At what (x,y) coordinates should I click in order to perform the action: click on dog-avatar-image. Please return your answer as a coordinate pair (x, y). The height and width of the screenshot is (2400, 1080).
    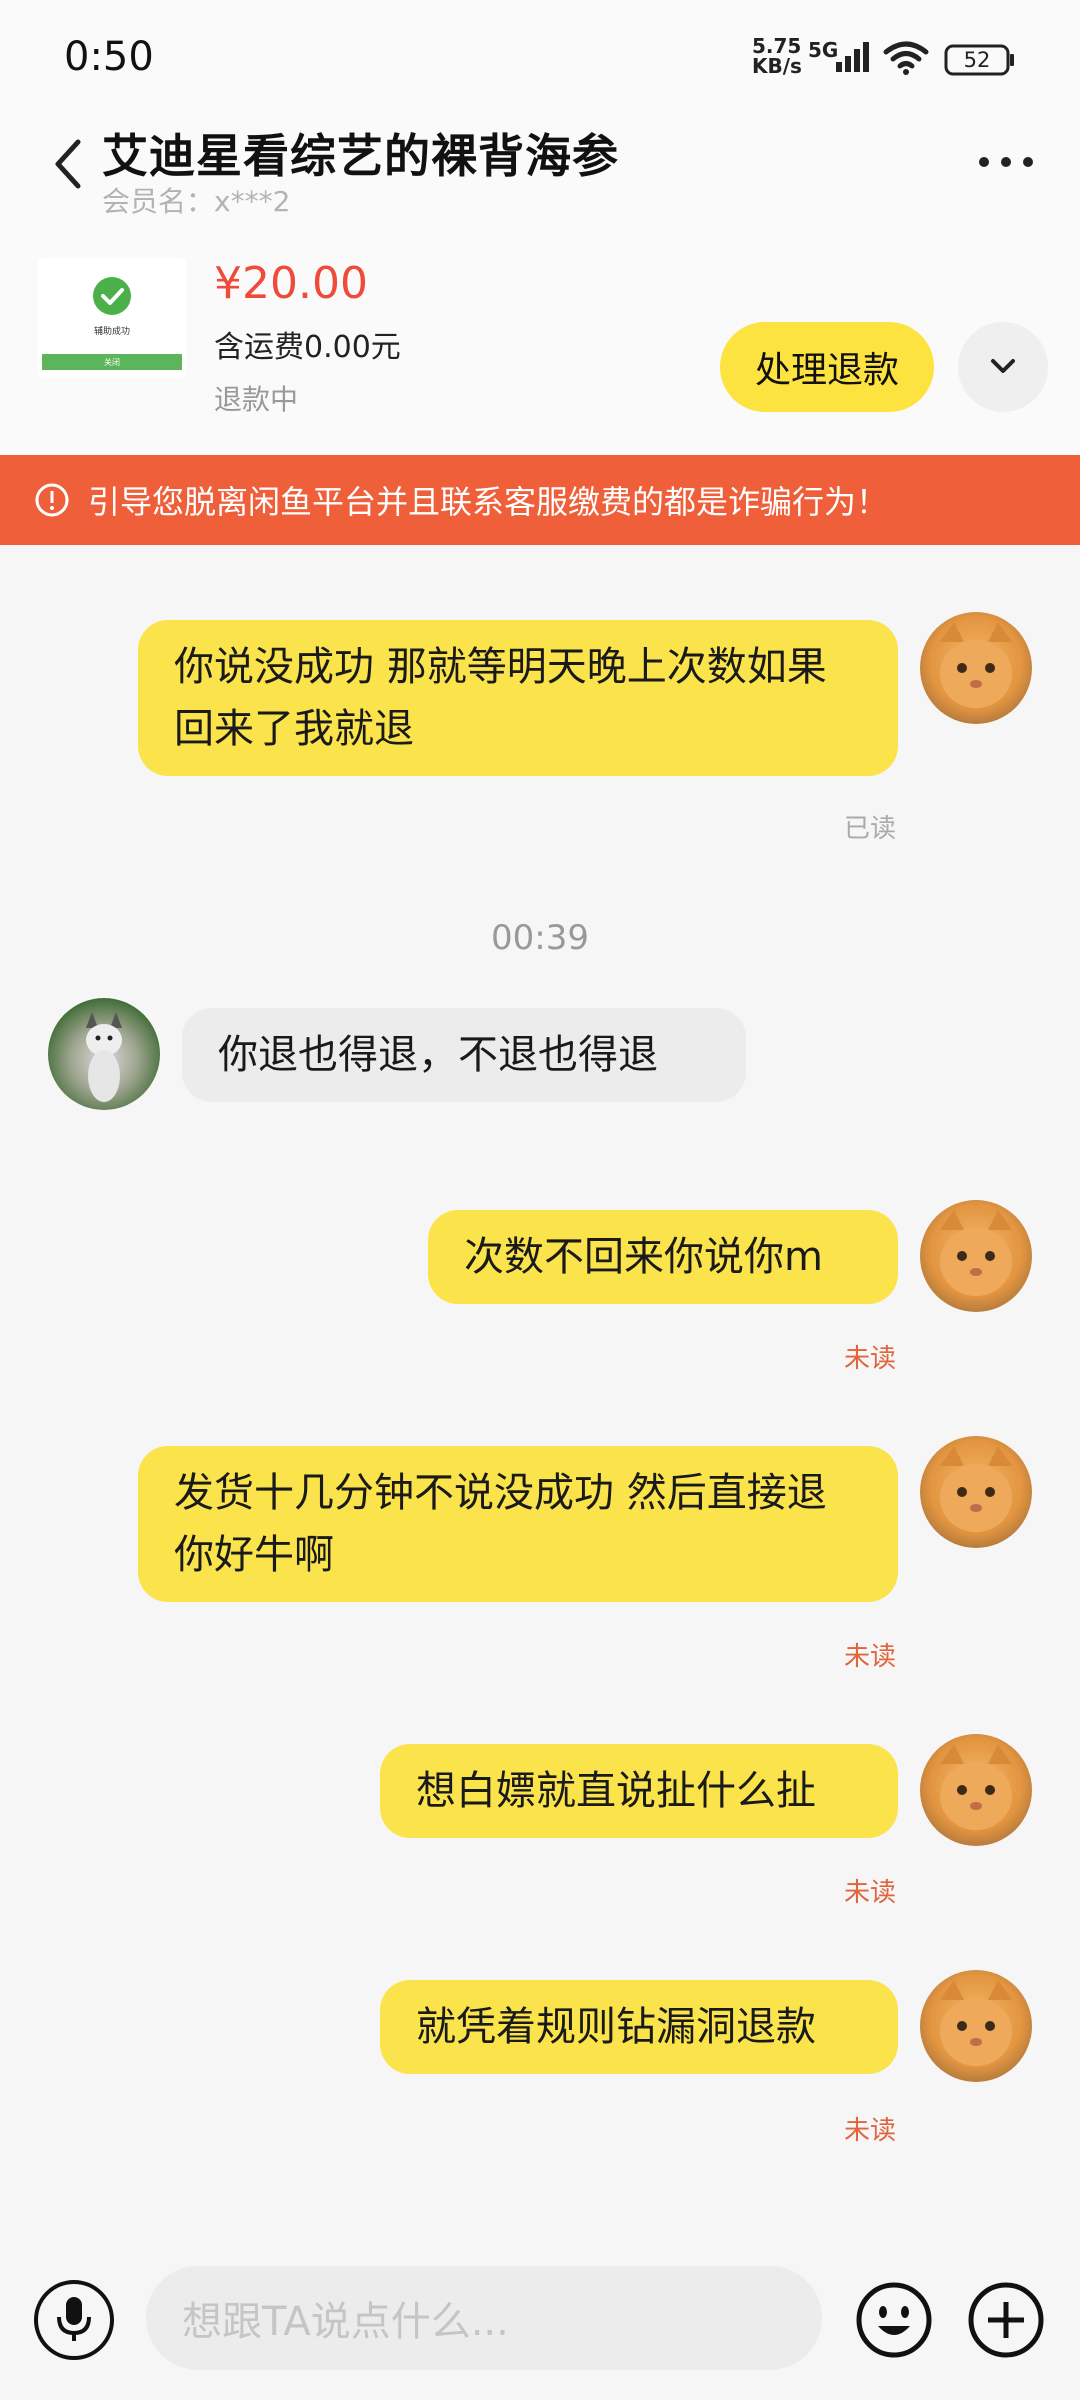
    Looking at the image, I should click on (104, 1057).